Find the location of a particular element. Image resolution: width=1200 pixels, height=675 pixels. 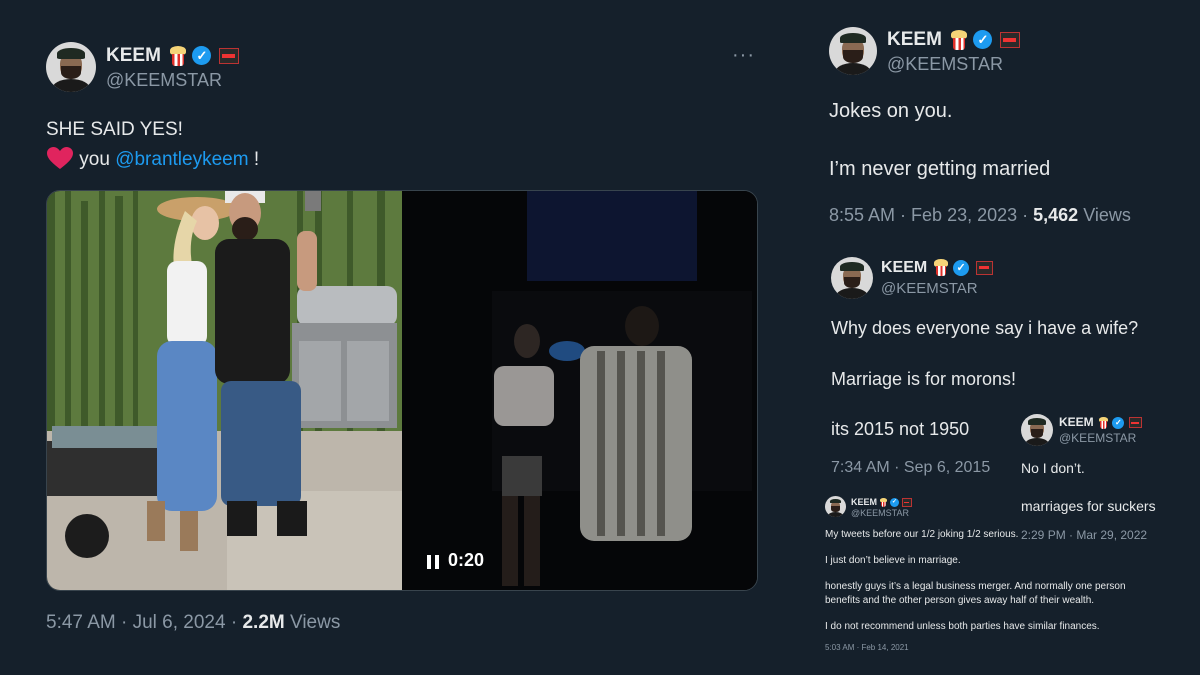

views-count: 2.2M is located at coordinates (263, 622).